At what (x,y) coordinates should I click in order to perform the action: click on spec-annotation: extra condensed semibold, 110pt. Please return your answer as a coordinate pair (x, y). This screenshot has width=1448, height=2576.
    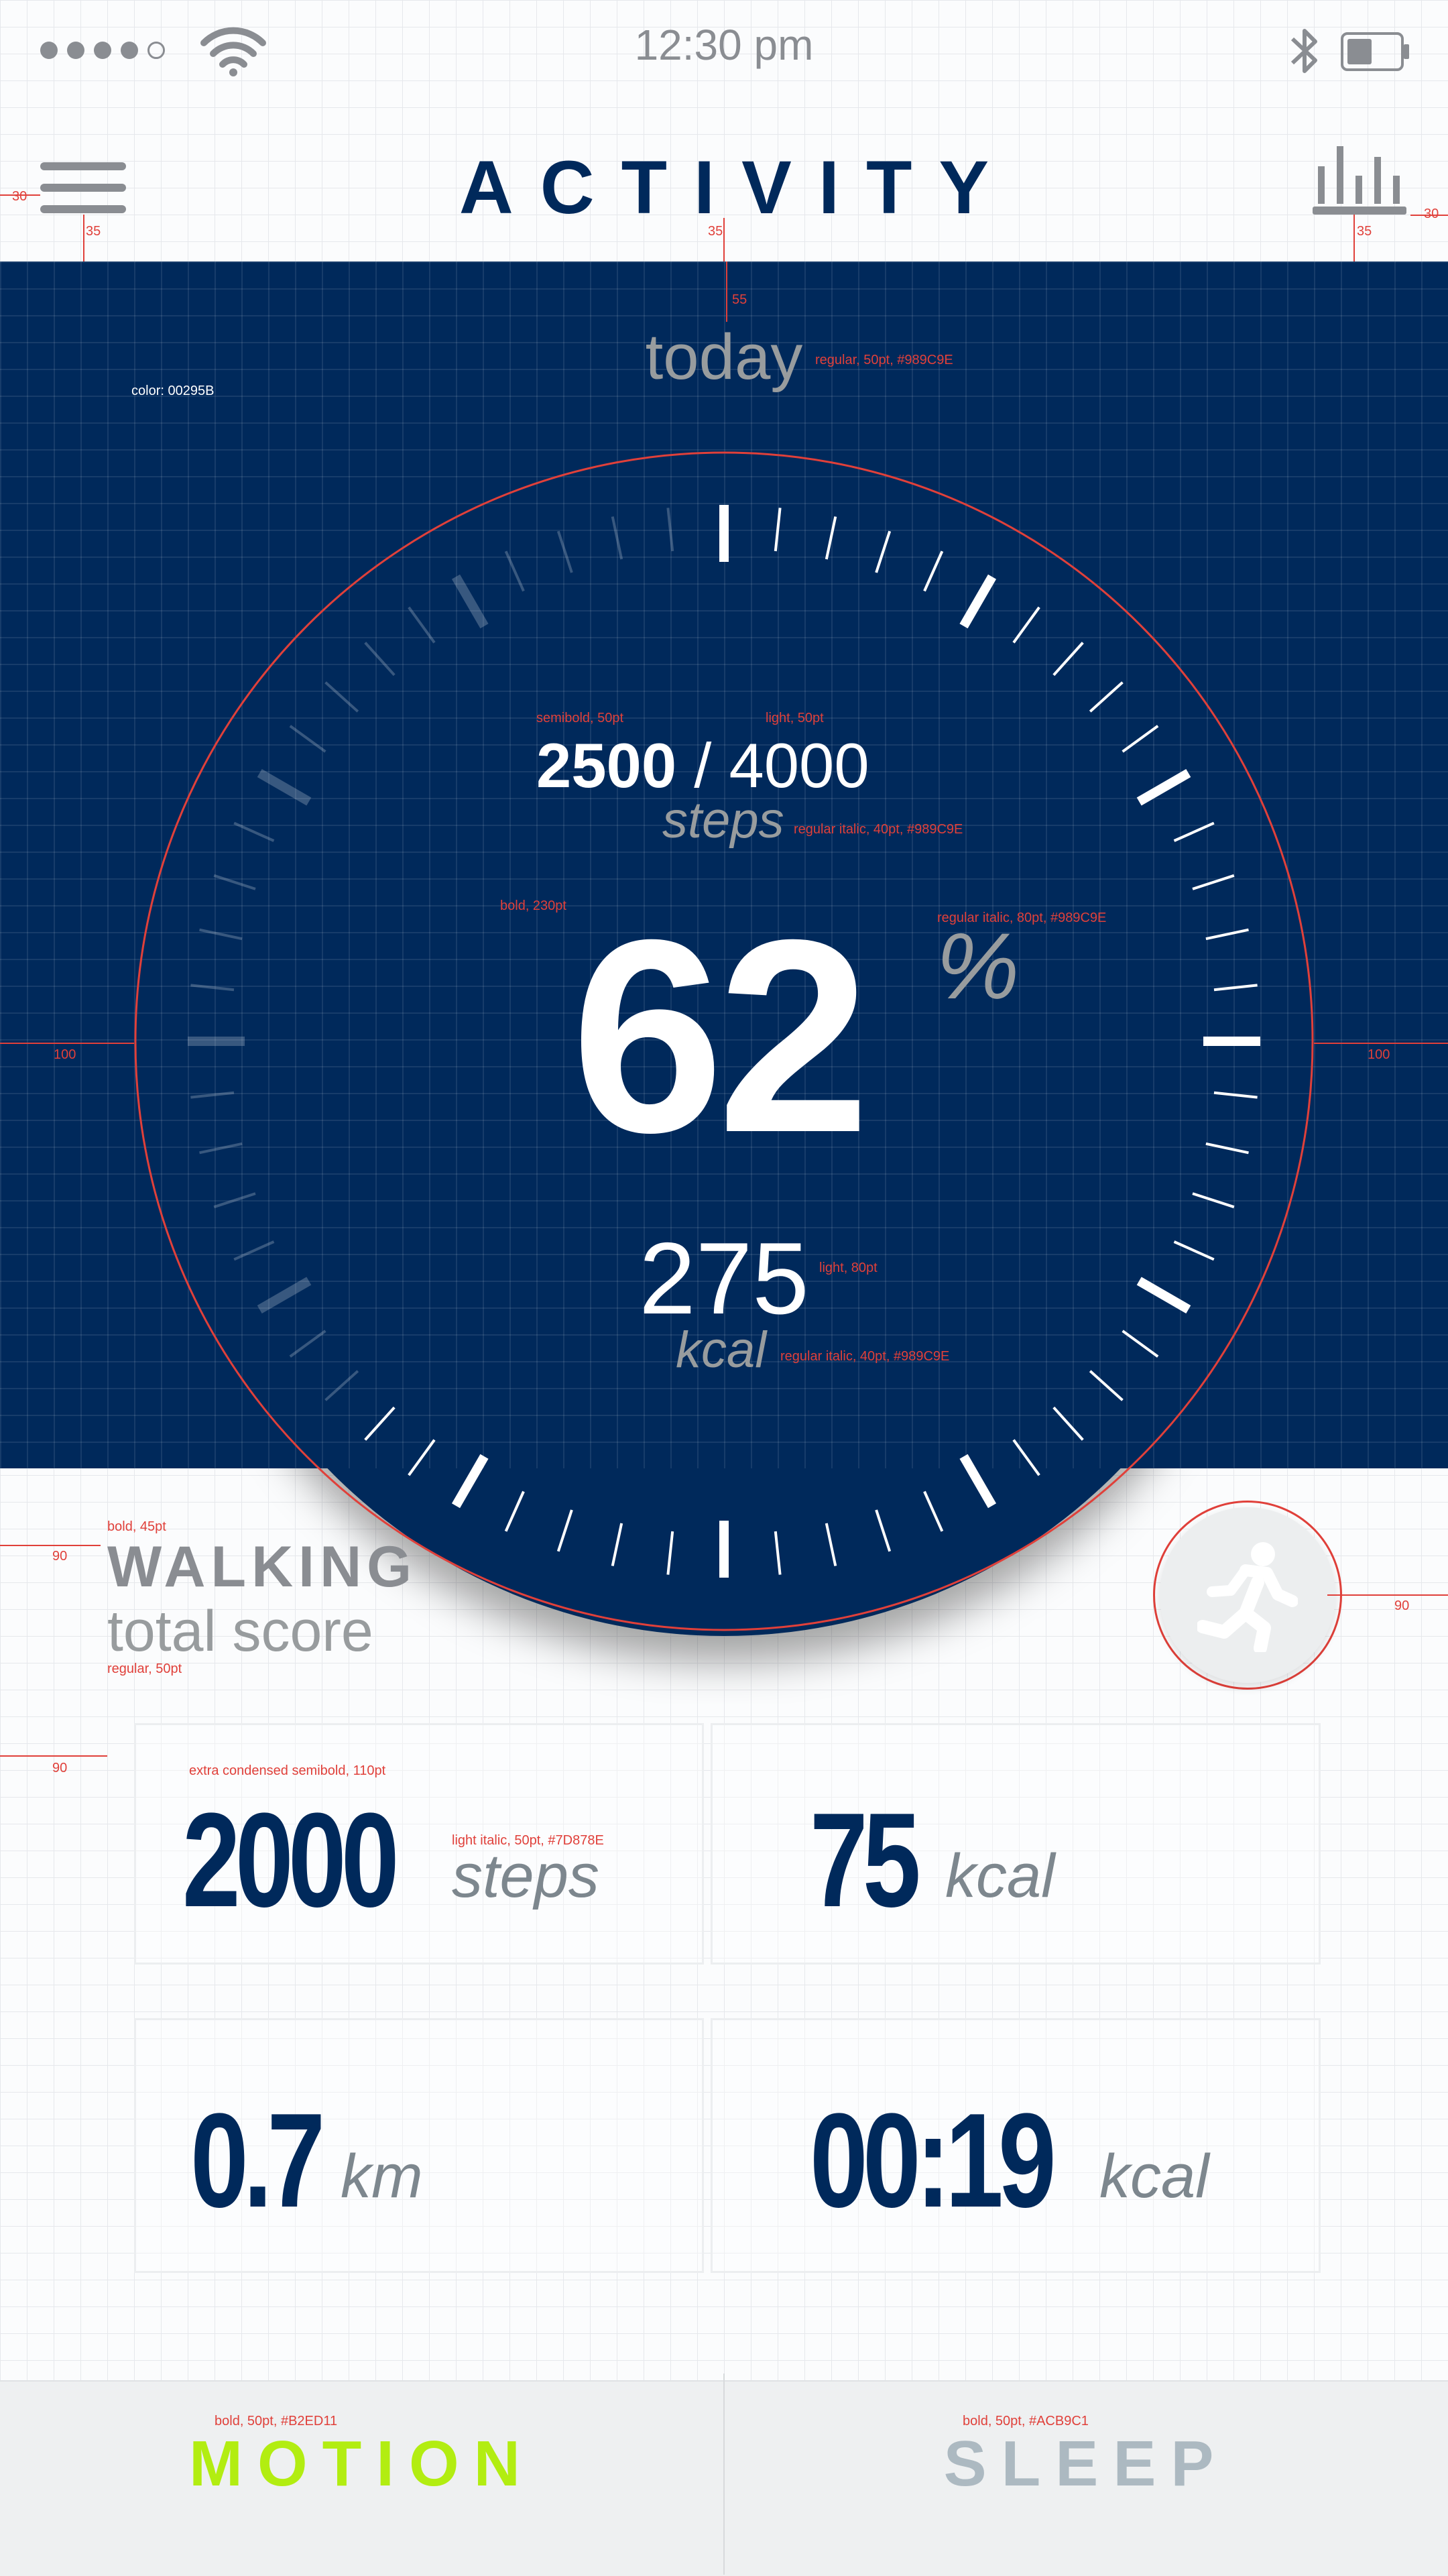
    Looking at the image, I should click on (287, 1770).